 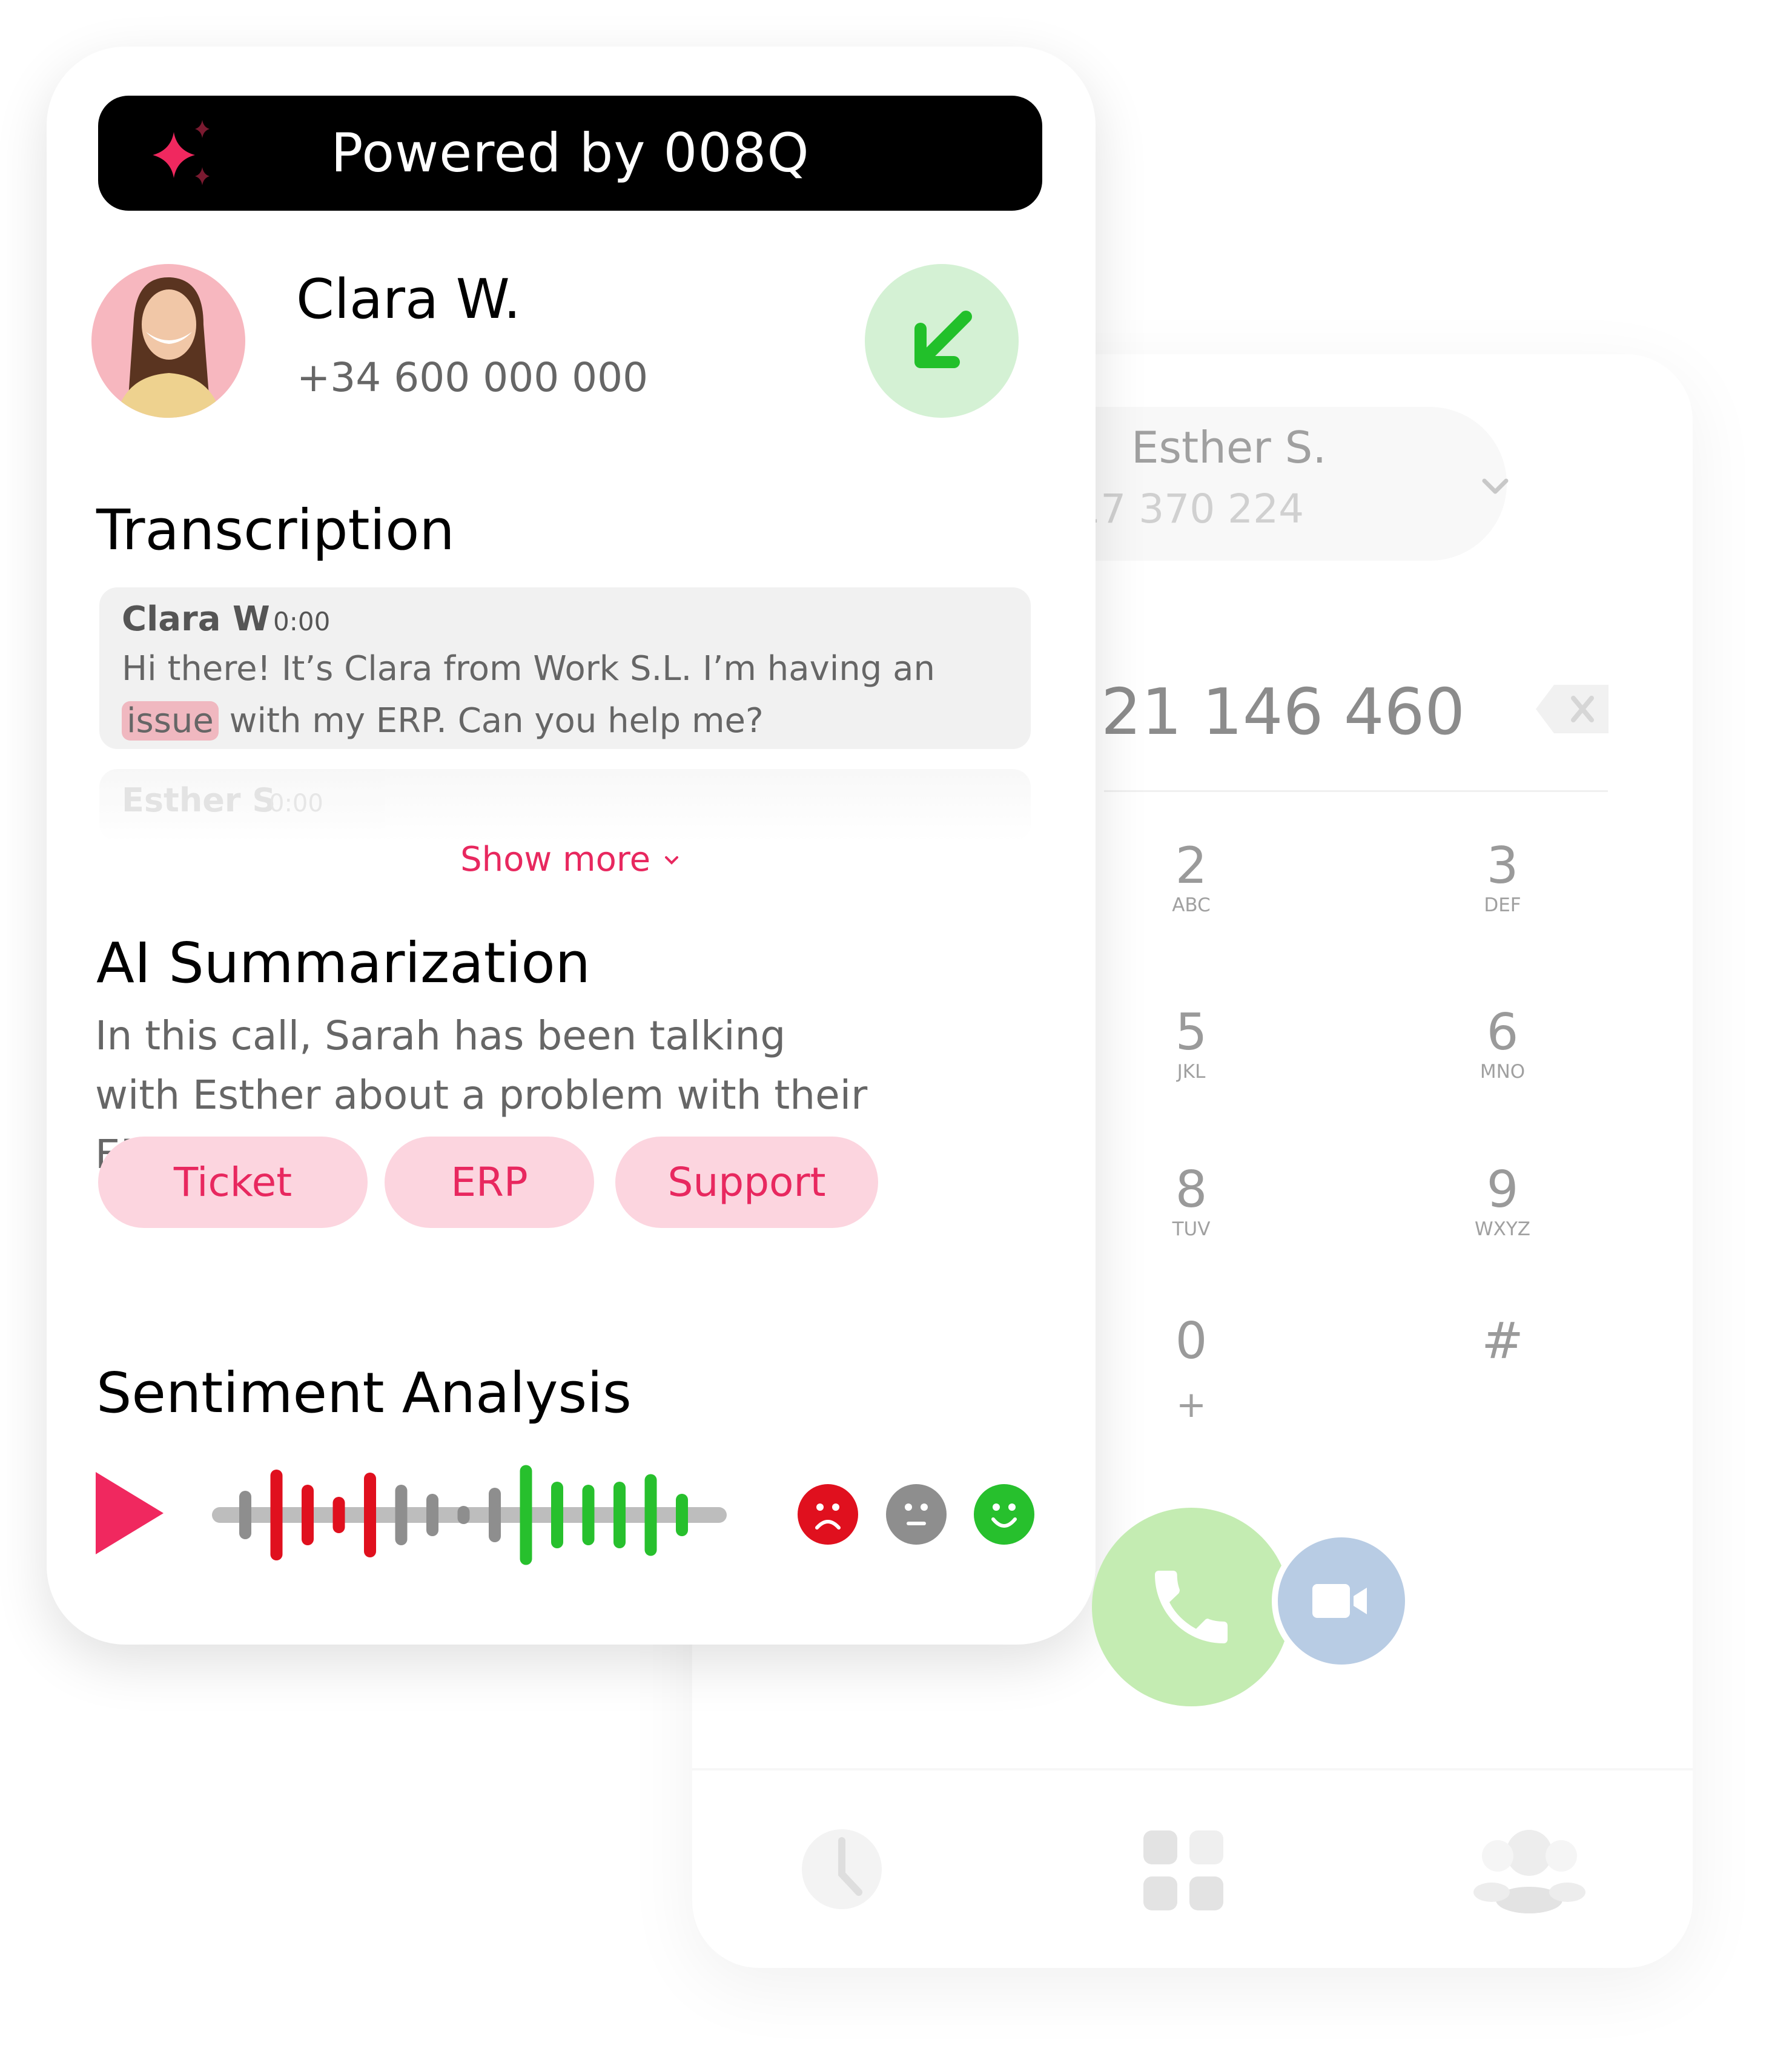 I want to click on call-button, so click(x=1191, y=1607).